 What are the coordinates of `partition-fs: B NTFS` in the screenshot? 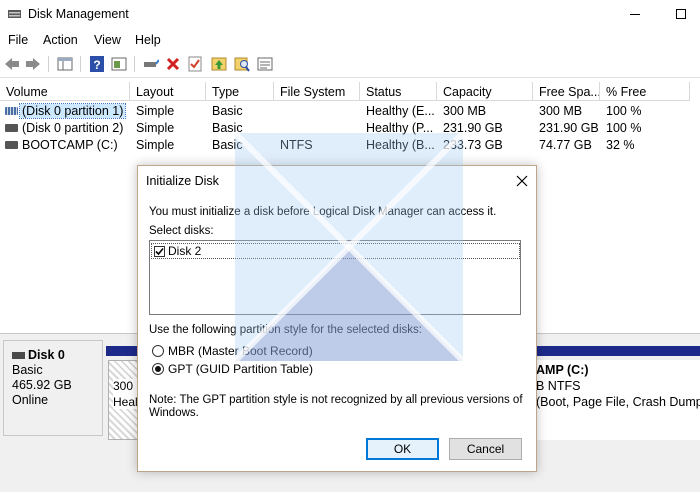 It's located at (558, 386).